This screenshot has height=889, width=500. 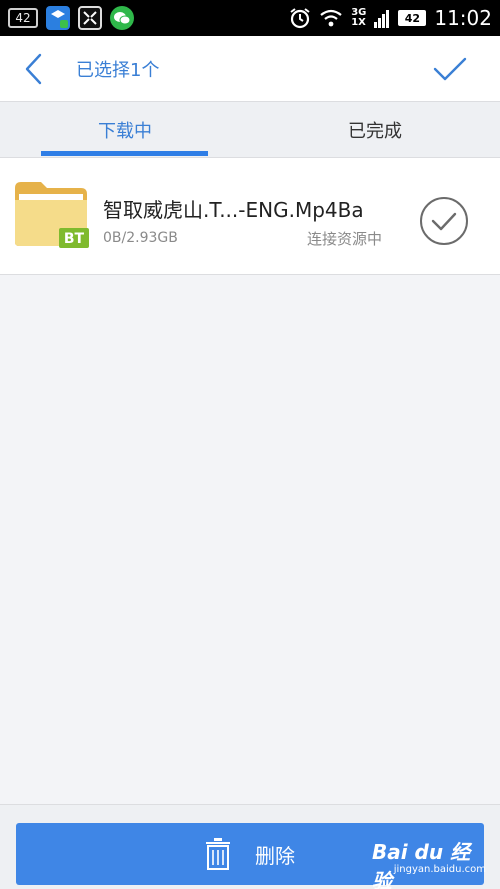 I want to click on back-button, so click(x=33, y=69).